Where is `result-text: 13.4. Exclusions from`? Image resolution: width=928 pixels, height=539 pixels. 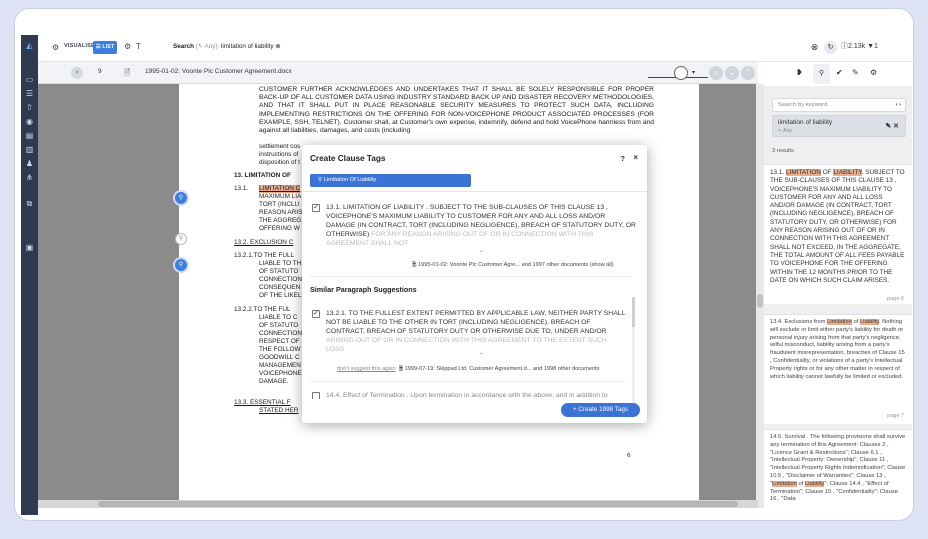 result-text: 13.4. Exclusions from is located at coordinates (798, 322).